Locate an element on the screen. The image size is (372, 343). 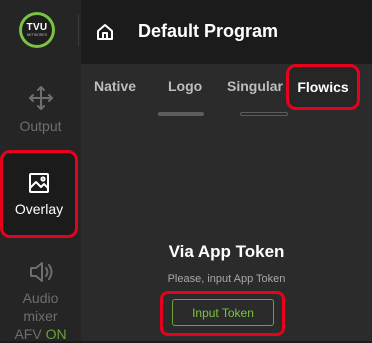
tab-flowics: Flowics is located at coordinates (323, 87).